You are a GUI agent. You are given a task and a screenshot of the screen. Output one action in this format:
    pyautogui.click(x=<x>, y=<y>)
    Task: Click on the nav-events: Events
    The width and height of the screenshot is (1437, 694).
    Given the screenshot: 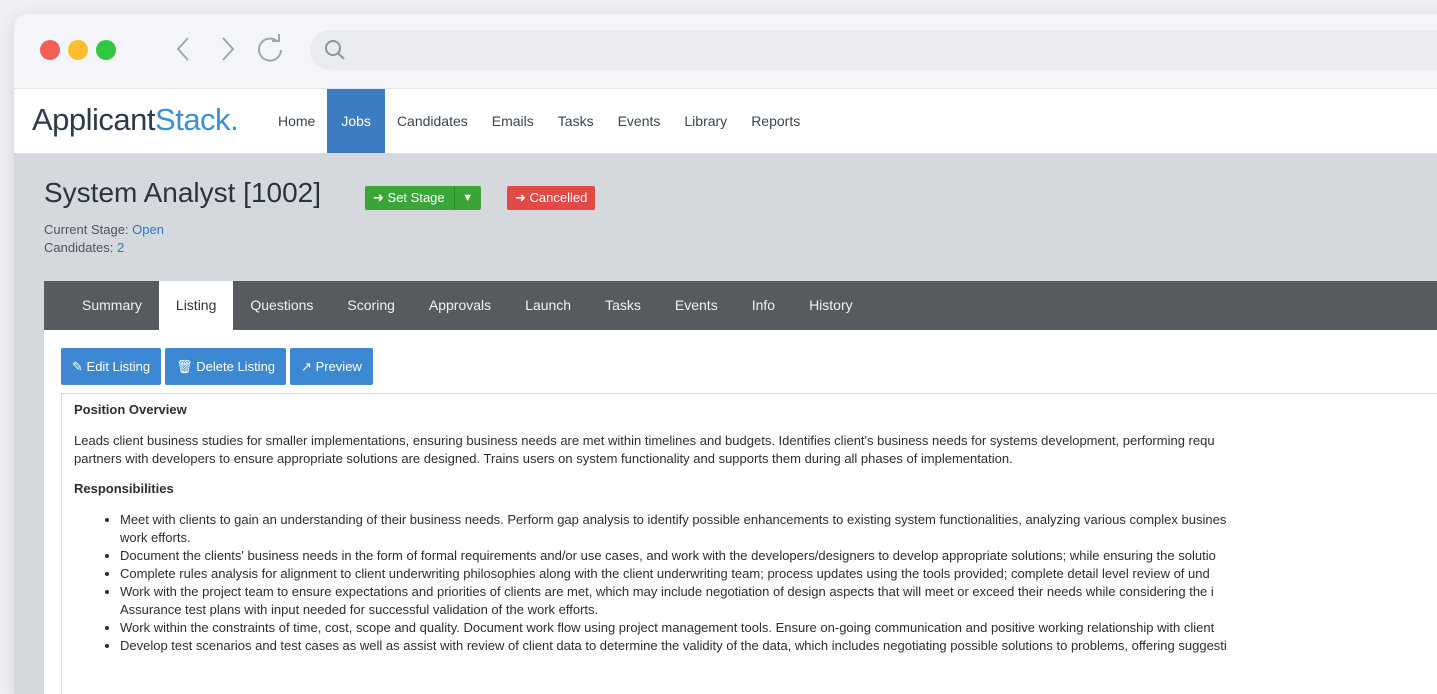 What is the action you would take?
    pyautogui.click(x=639, y=121)
    